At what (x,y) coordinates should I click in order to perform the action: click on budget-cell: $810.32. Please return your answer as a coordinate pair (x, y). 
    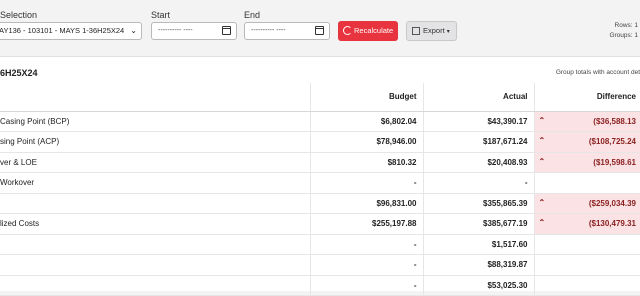
    Looking at the image, I should click on (367, 162).